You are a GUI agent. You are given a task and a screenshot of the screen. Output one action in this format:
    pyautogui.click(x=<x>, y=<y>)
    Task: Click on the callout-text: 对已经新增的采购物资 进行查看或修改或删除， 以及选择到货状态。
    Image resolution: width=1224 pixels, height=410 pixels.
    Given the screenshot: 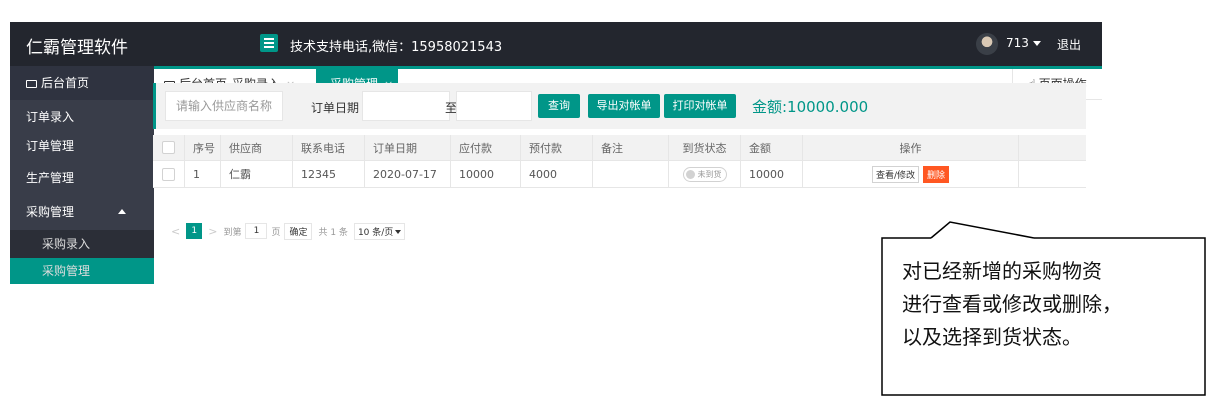 What is the action you would take?
    pyautogui.click(x=1057, y=304)
    